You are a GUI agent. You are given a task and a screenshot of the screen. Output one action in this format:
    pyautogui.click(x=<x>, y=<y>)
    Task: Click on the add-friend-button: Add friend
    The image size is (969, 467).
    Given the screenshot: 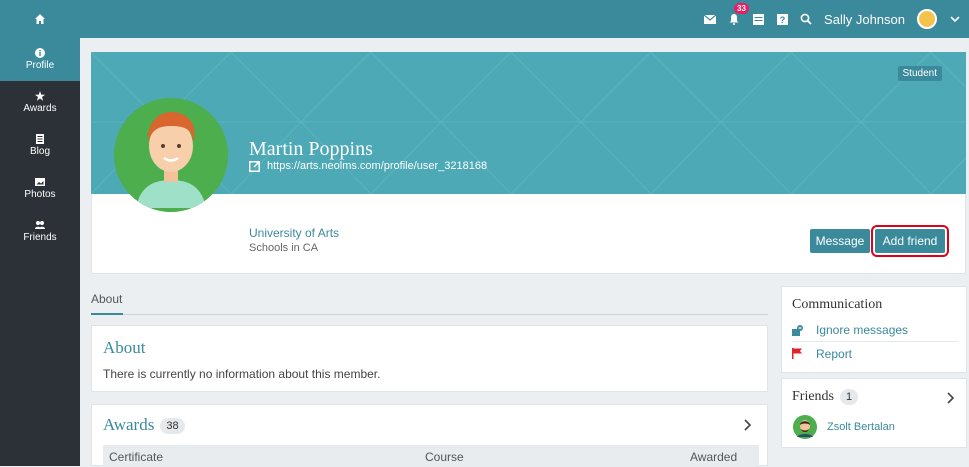 What is the action you would take?
    pyautogui.click(x=910, y=241)
    